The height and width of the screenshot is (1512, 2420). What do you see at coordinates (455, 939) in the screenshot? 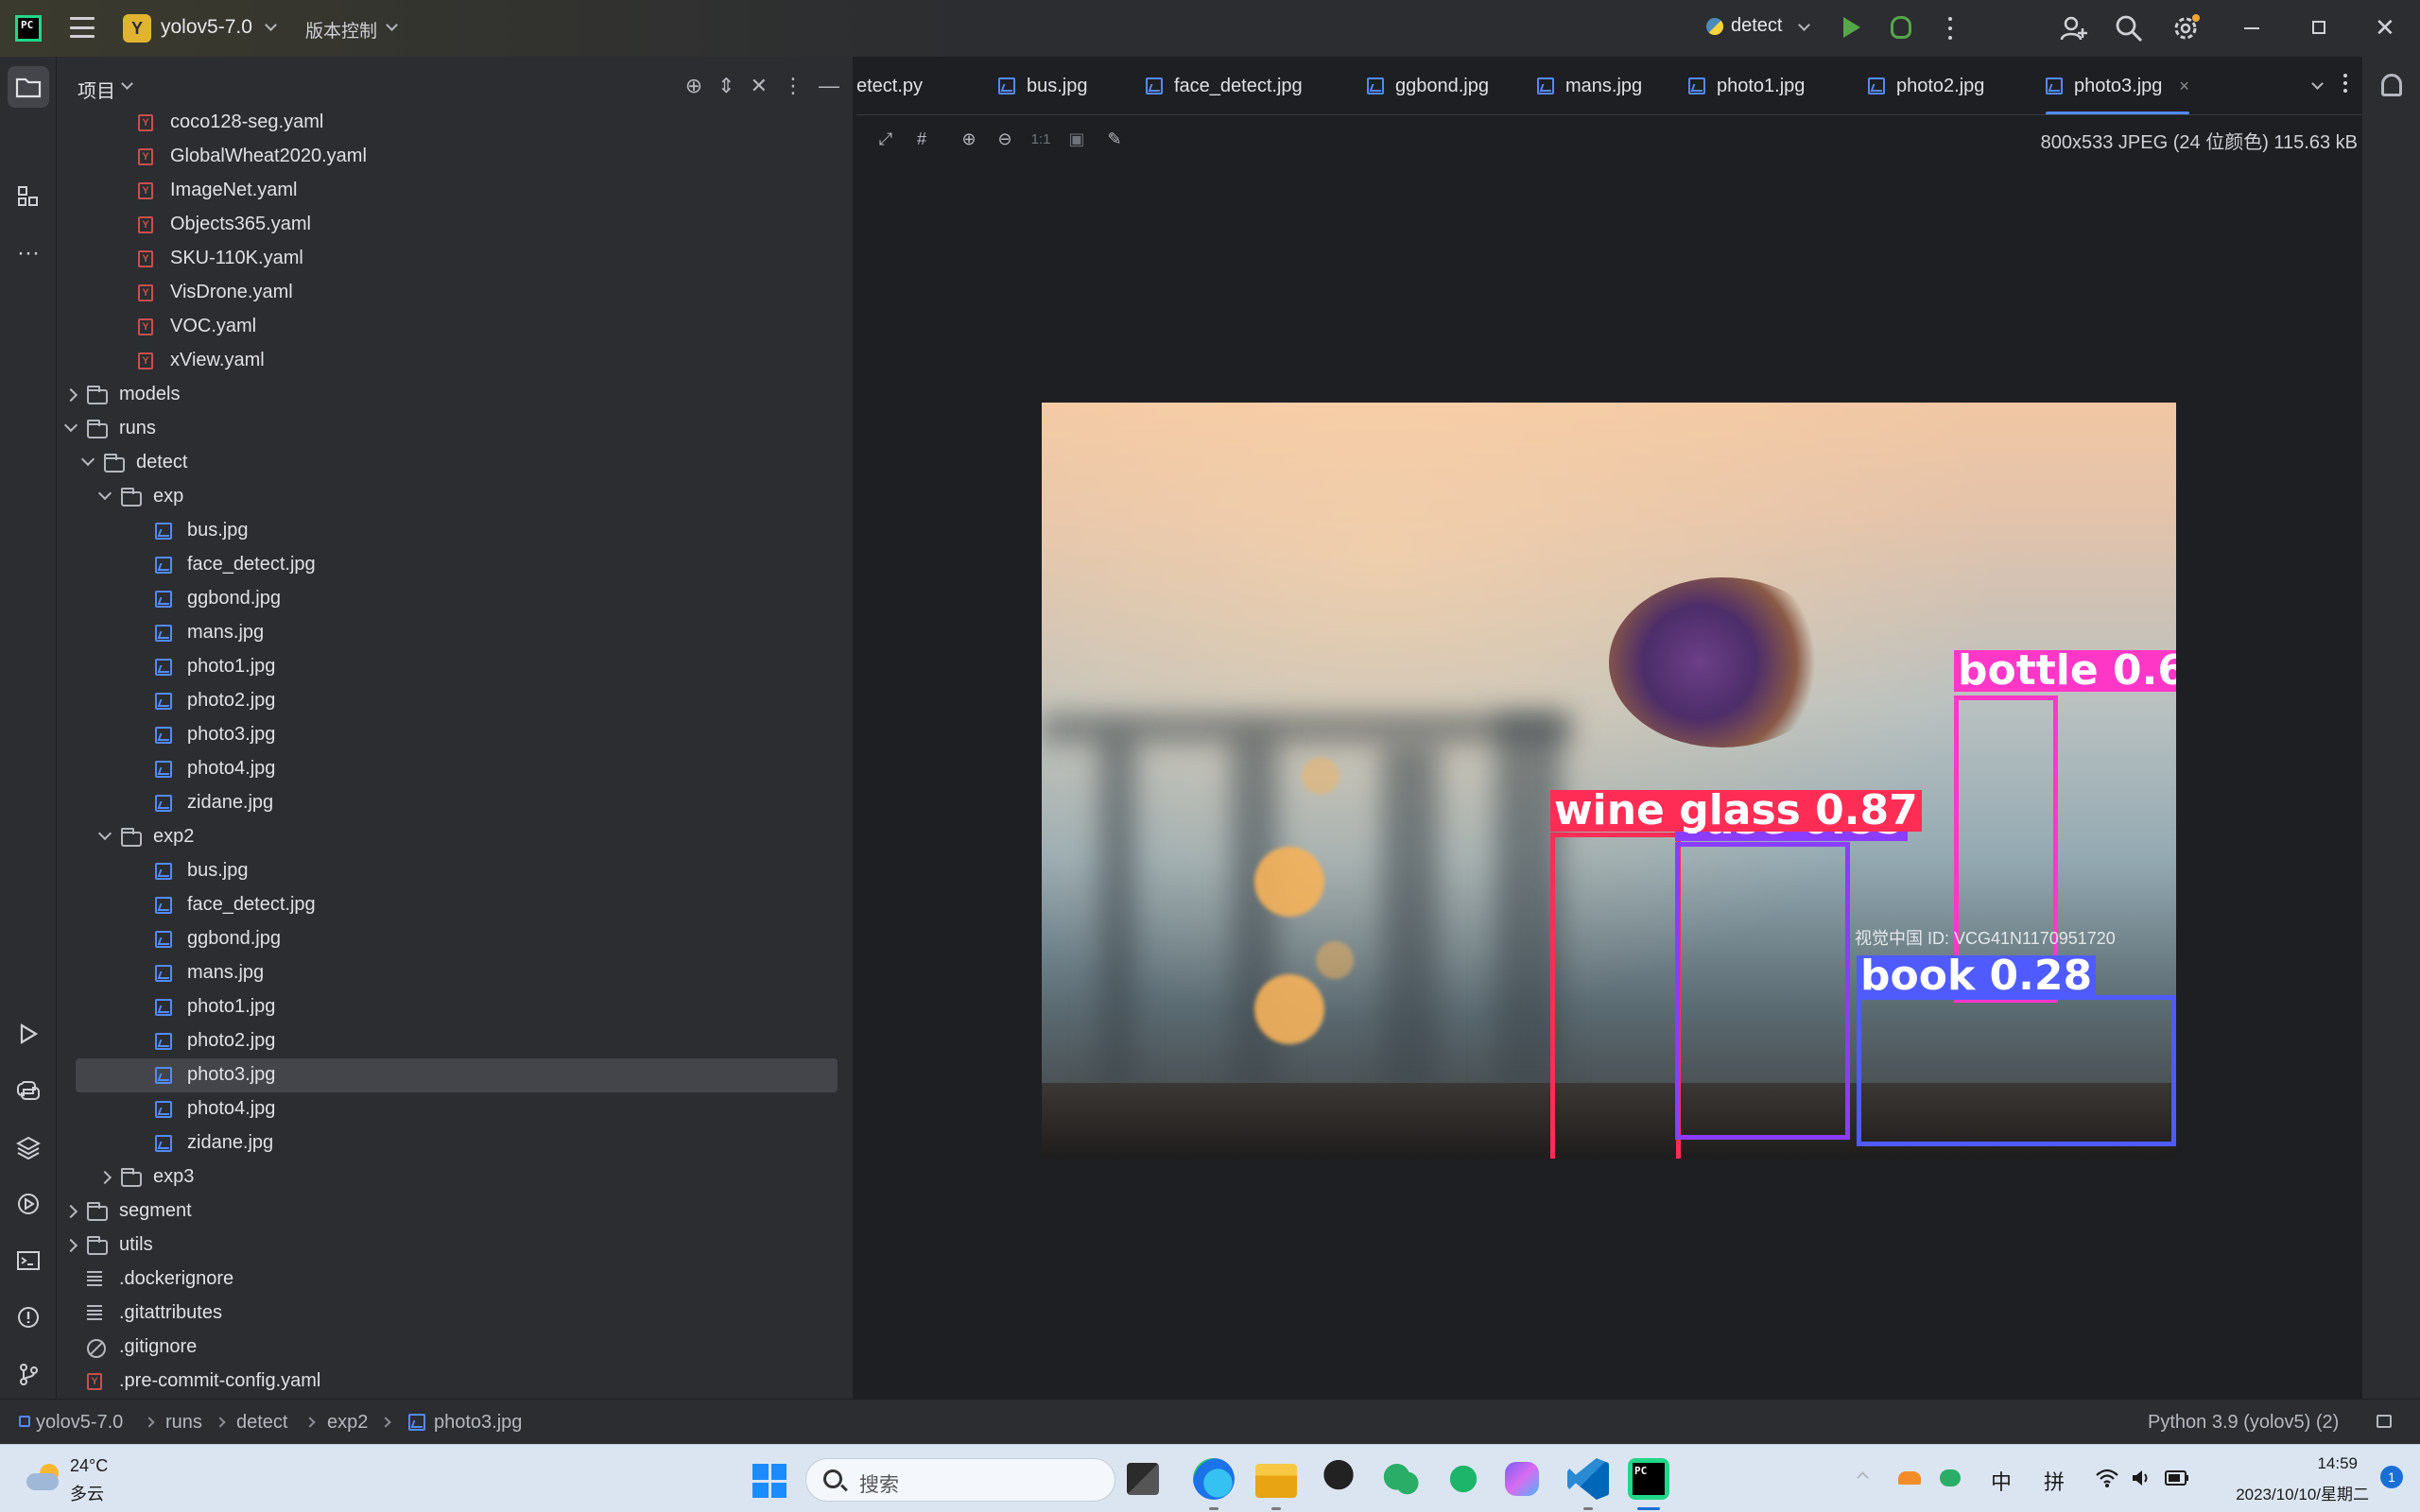
I see `tree-item: ggbond.jpg` at bounding box center [455, 939].